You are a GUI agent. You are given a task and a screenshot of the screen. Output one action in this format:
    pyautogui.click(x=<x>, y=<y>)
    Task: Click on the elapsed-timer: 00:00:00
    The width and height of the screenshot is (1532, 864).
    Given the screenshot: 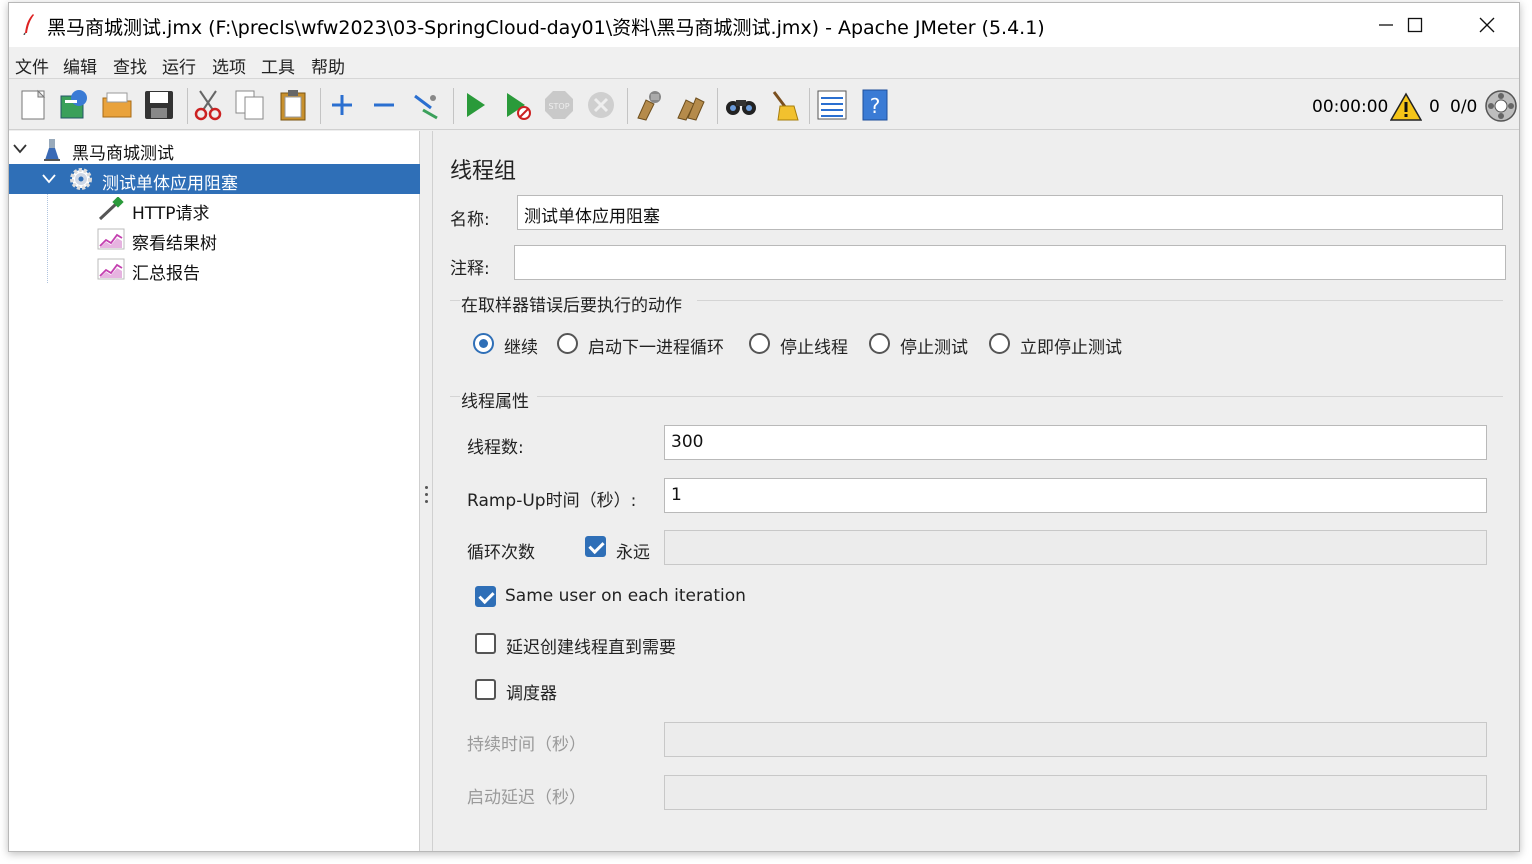 What is the action you would take?
    pyautogui.click(x=1350, y=107)
    